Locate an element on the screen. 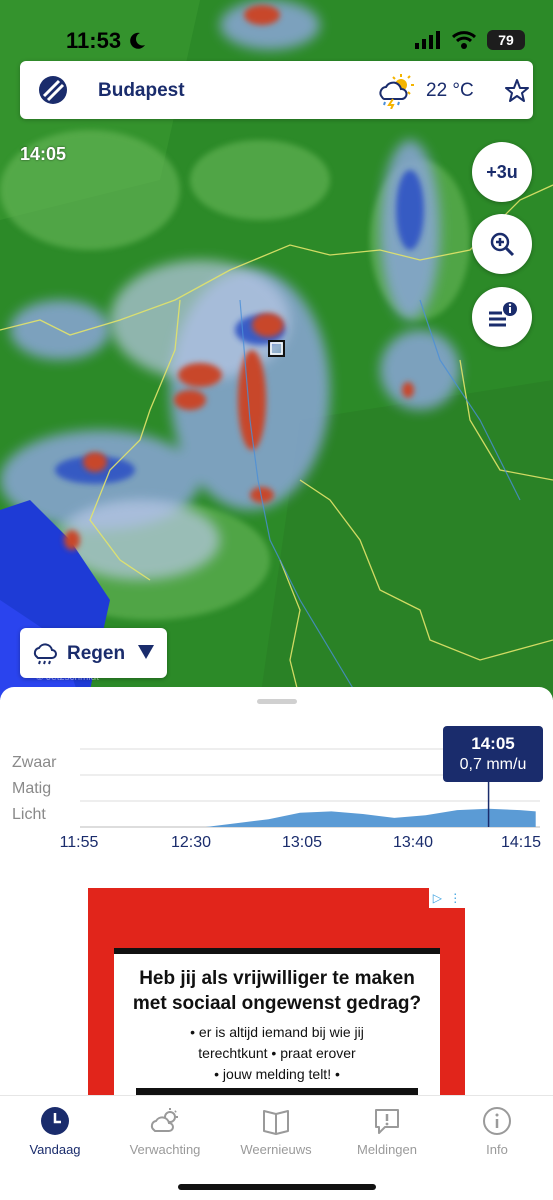 The height and width of the screenshot is (1200, 553). x-tick-label: 13:05 is located at coordinates (302, 842).